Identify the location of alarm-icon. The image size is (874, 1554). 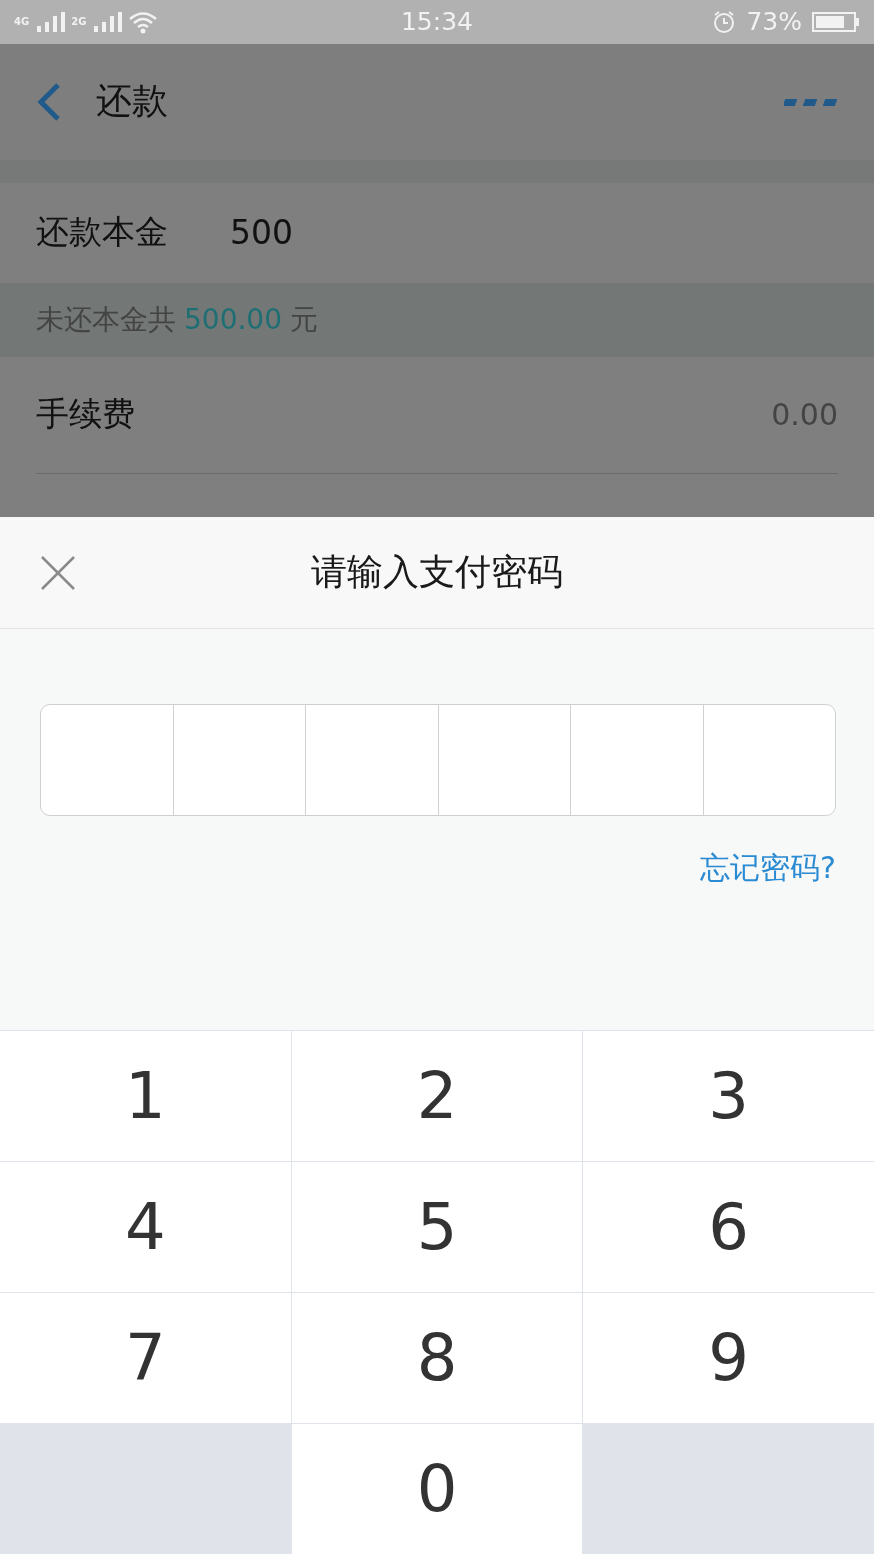
(724, 21).